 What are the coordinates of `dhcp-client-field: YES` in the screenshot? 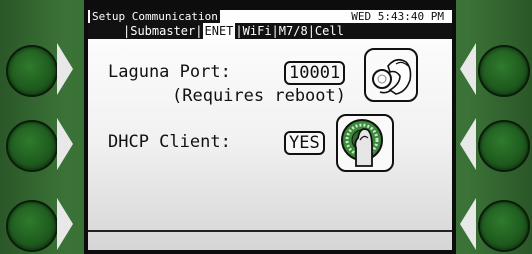 It's located at (304, 143).